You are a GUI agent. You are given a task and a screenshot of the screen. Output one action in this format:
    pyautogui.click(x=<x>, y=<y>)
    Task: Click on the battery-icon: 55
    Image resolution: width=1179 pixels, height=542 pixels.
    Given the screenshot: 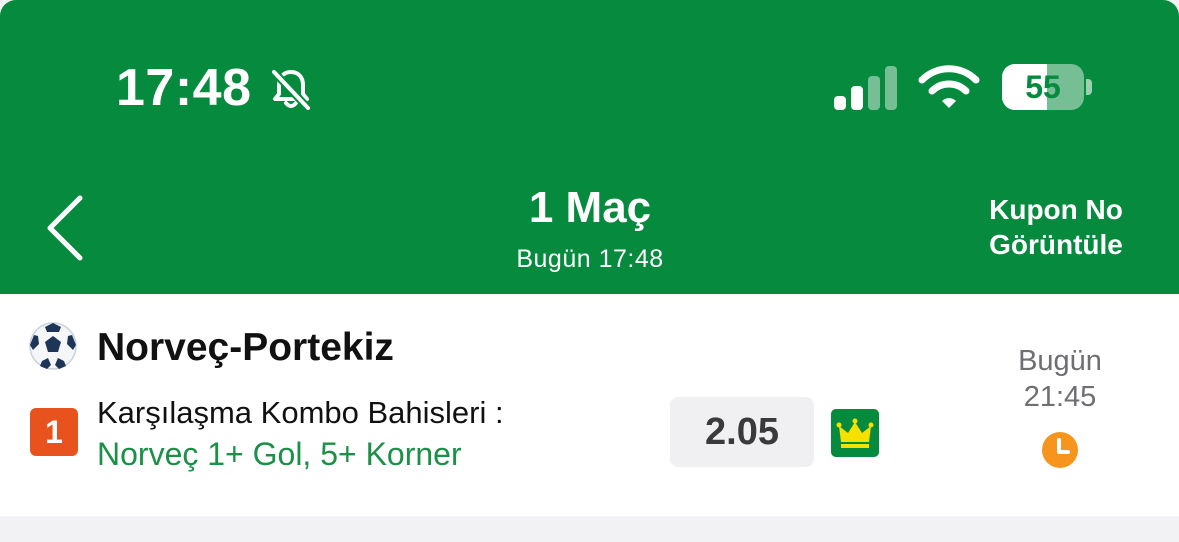 What is the action you would take?
    pyautogui.click(x=1043, y=87)
    